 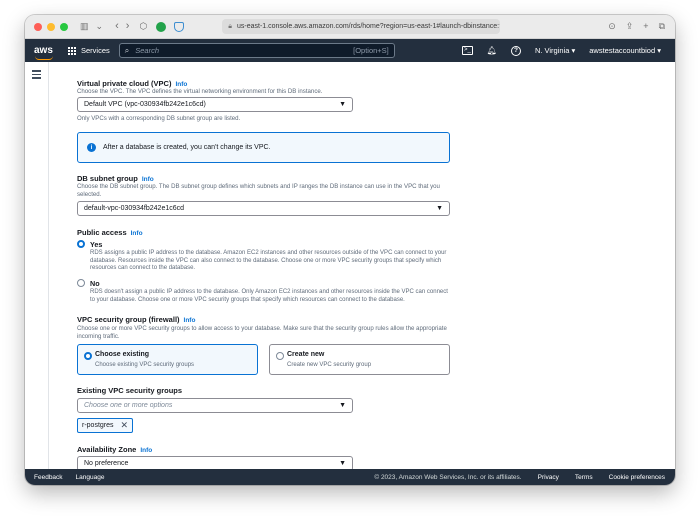 I want to click on tab-overview-icon: ⧉, so click(x=662, y=26).